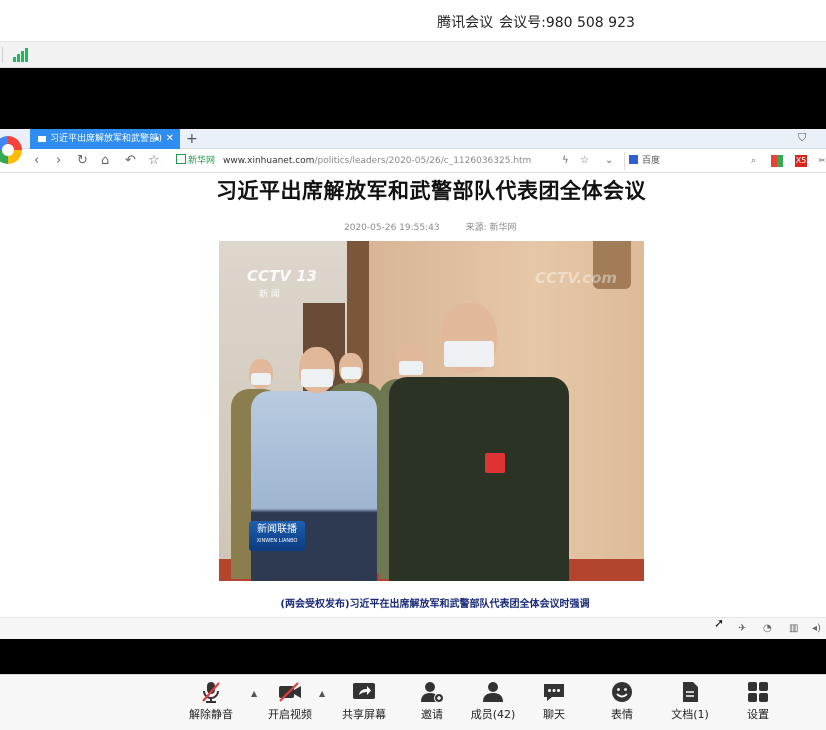 Image resolution: width=826 pixels, height=730 pixels. Describe the element at coordinates (413, 602) in the screenshot. I see `photo-caption: (两会受权发布)习近平在出席解放军和武警部队代表团全体会议时强调` at that location.